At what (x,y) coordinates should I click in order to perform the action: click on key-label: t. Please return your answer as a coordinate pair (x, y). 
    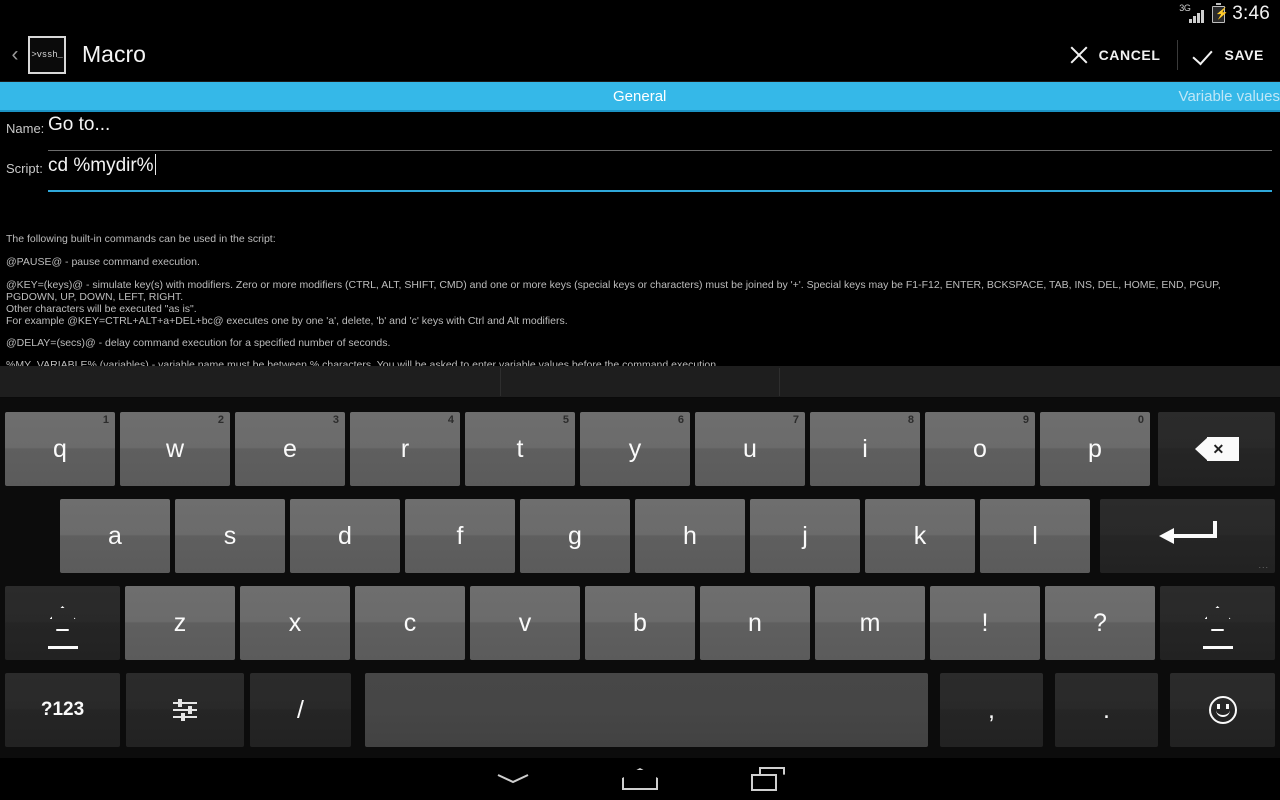
    Looking at the image, I should click on (520, 448).